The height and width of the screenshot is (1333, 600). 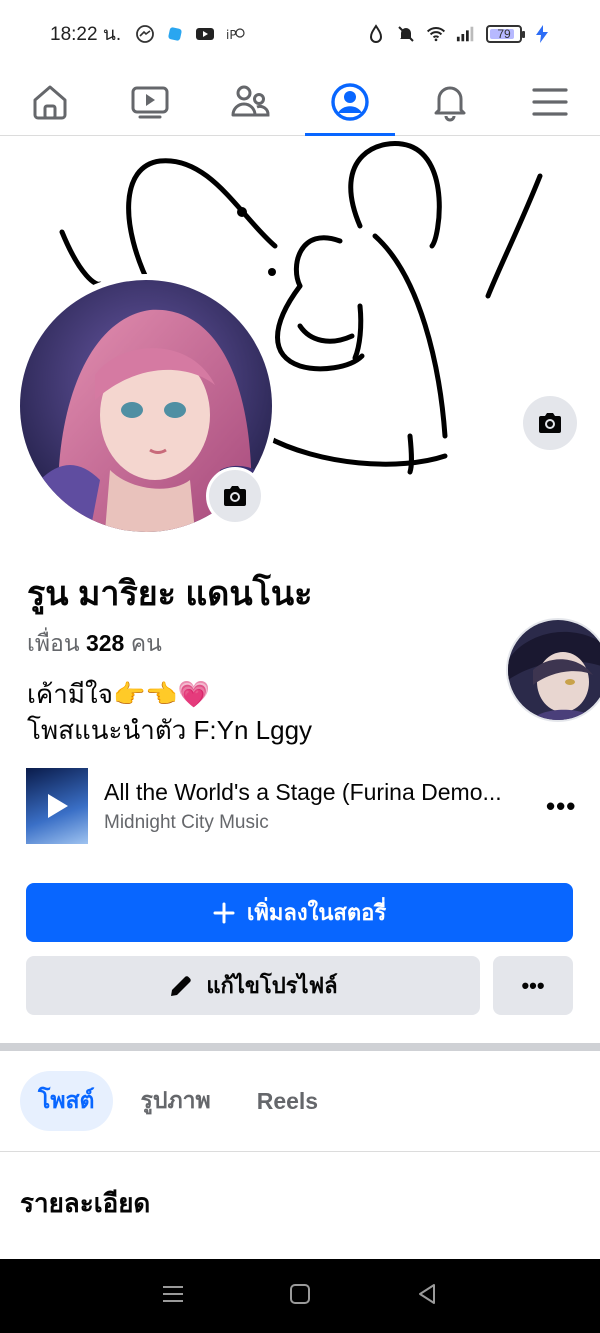 What do you see at coordinates (224, 912) in the screenshot?
I see `plus-icon` at bounding box center [224, 912].